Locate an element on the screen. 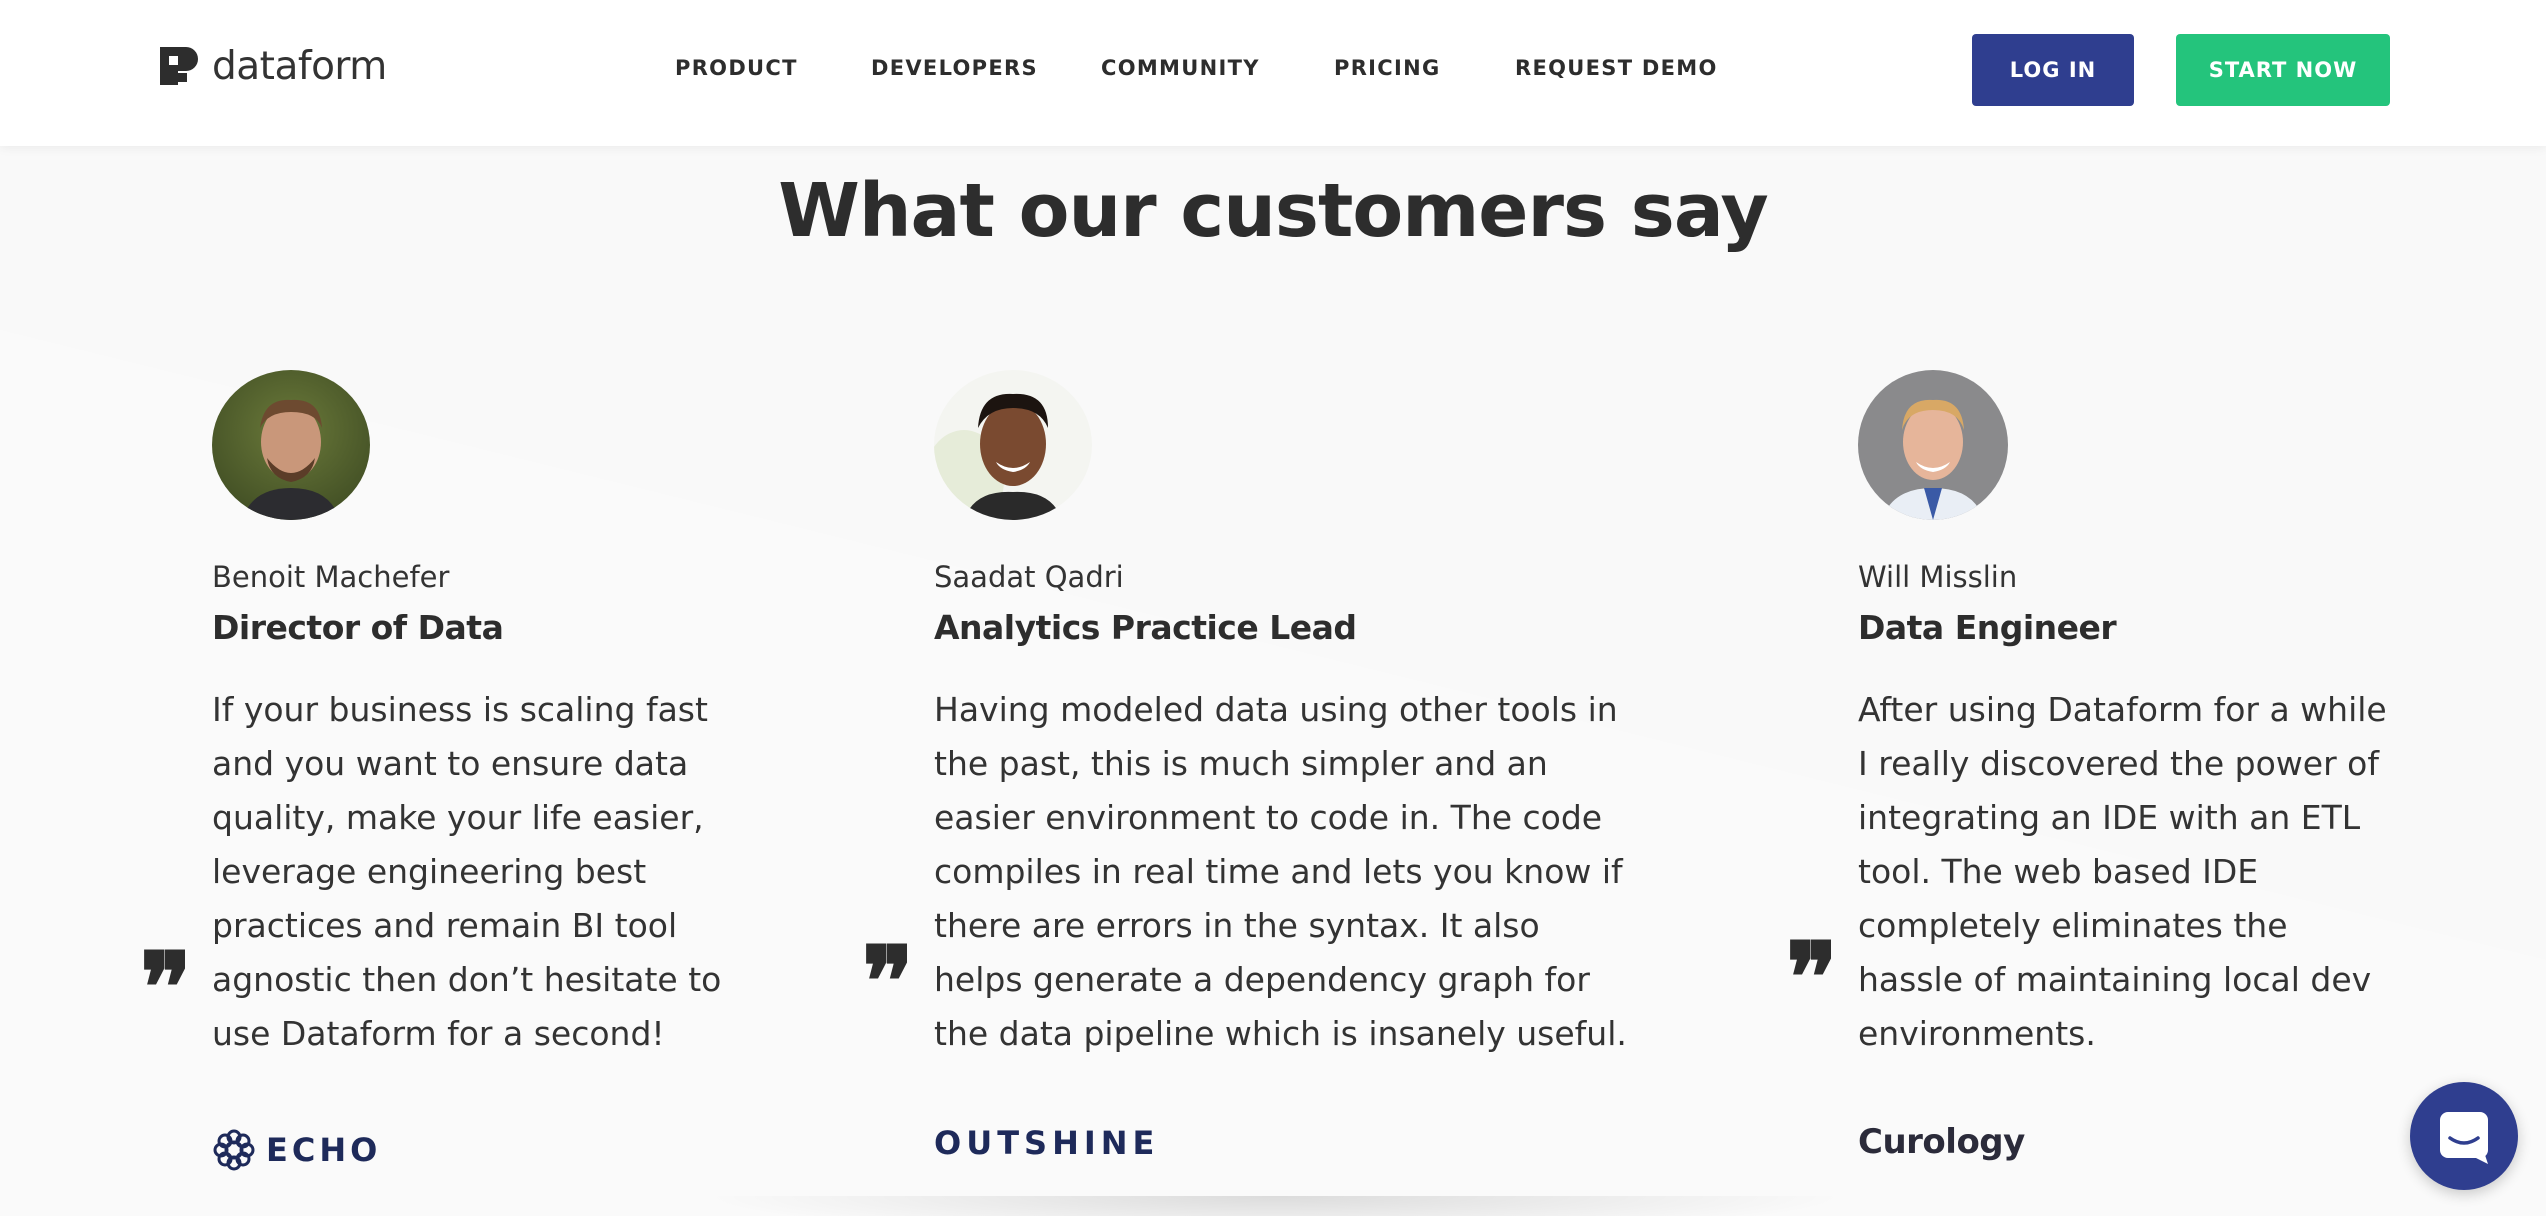 This screenshot has height=1216, width=2546. company-logo-outshine: OUTSHINE is located at coordinates (1046, 1143).